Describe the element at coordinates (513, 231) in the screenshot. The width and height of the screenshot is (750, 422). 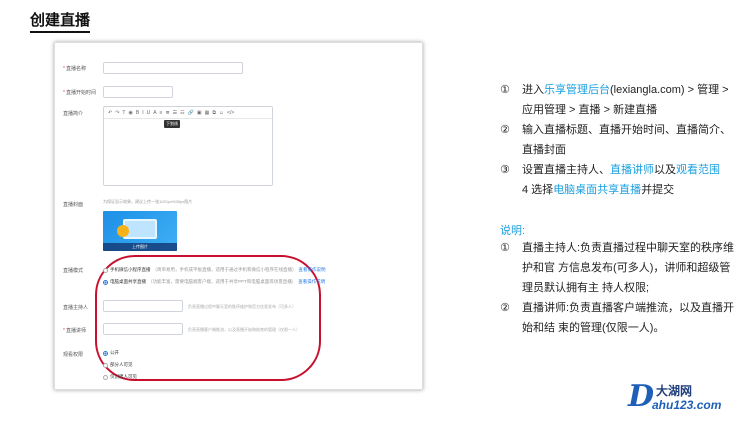
I see `note-title: 说明:` at that location.